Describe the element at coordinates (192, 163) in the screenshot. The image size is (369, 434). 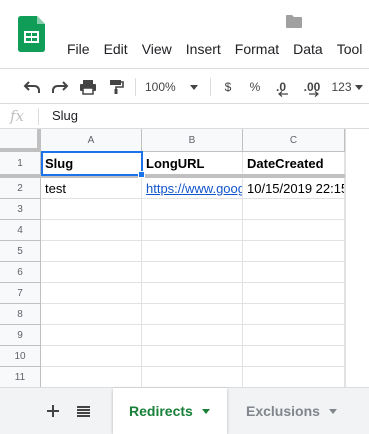
I see `cell-b1: LongURL` at that location.